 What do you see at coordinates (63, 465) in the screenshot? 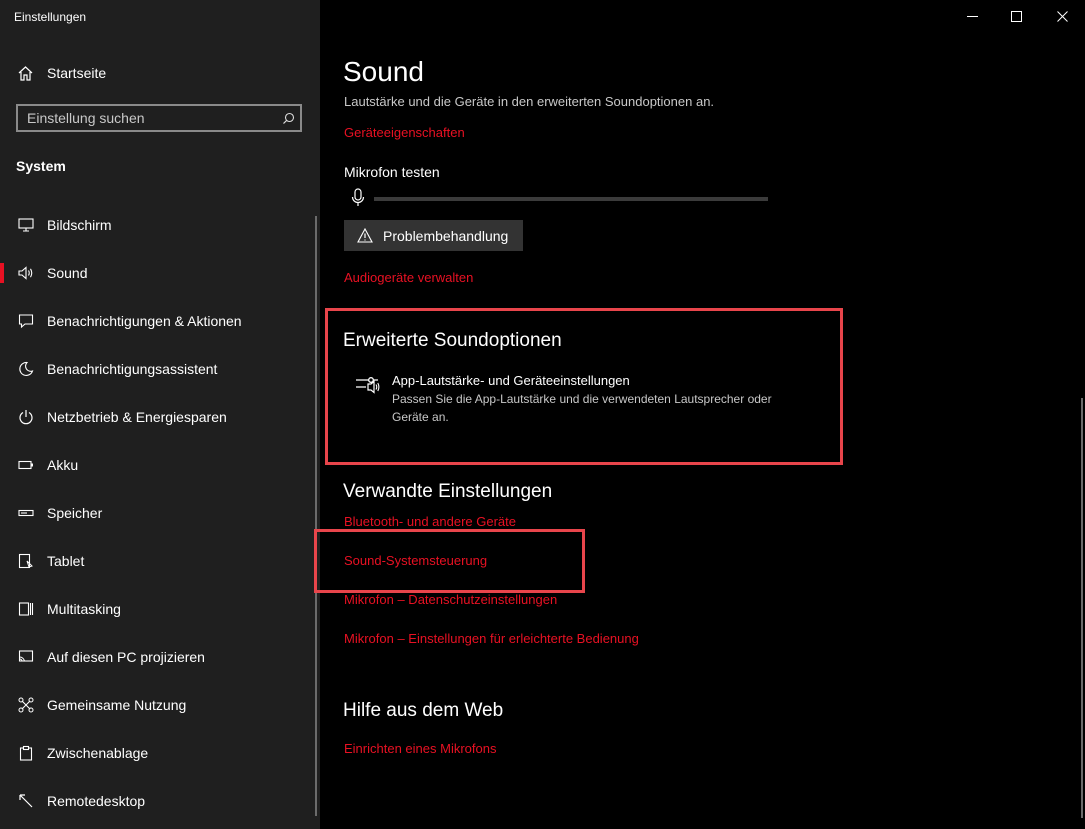
I see `sidebar-item-label: Akku` at bounding box center [63, 465].